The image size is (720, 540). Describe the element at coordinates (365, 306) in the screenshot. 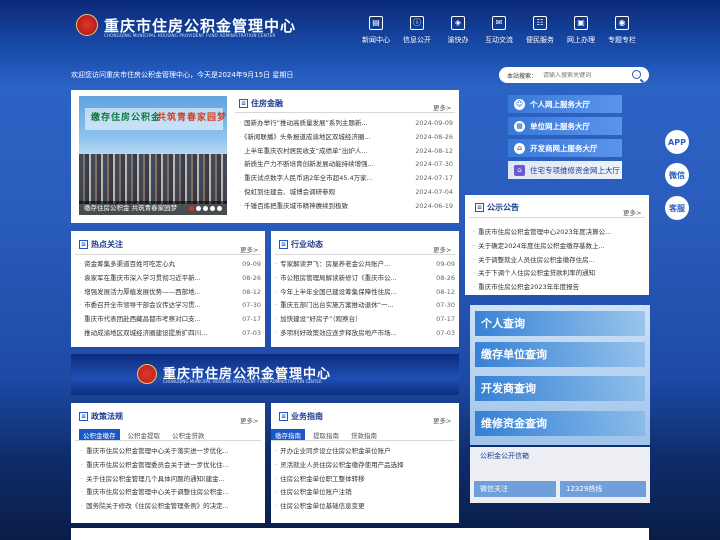

I see `list-item: 重庆五部门出台实施方案推动退休“一...07-30` at that location.